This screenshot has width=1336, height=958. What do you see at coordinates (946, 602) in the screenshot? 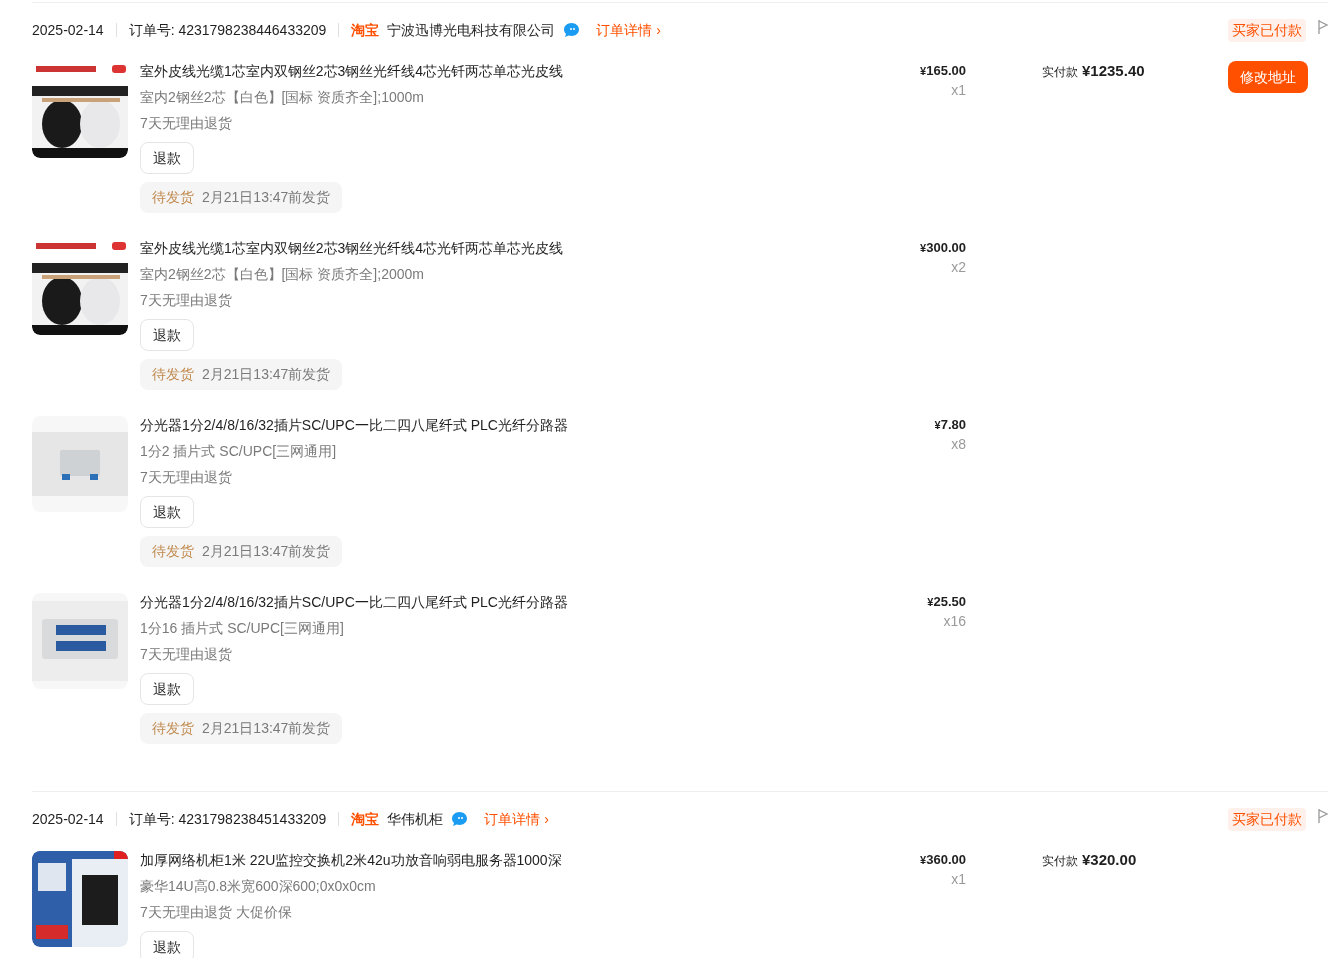
I see `unit-price: ¥25.50` at bounding box center [946, 602].